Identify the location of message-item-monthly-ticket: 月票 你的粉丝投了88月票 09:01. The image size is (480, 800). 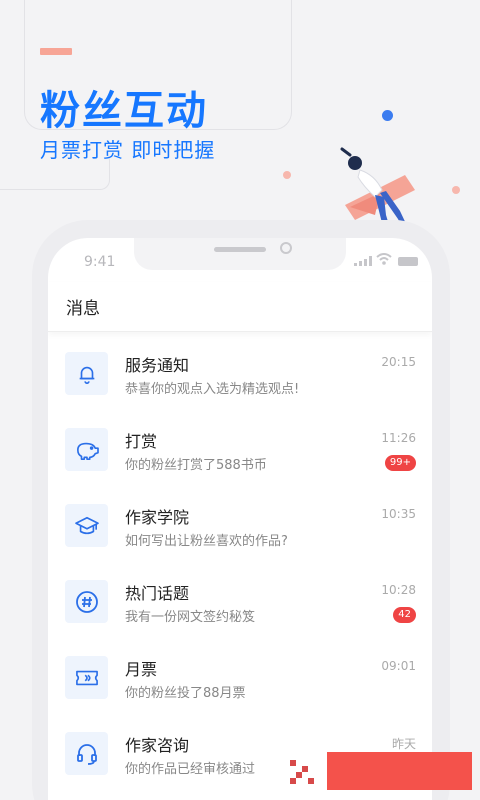
(240, 686).